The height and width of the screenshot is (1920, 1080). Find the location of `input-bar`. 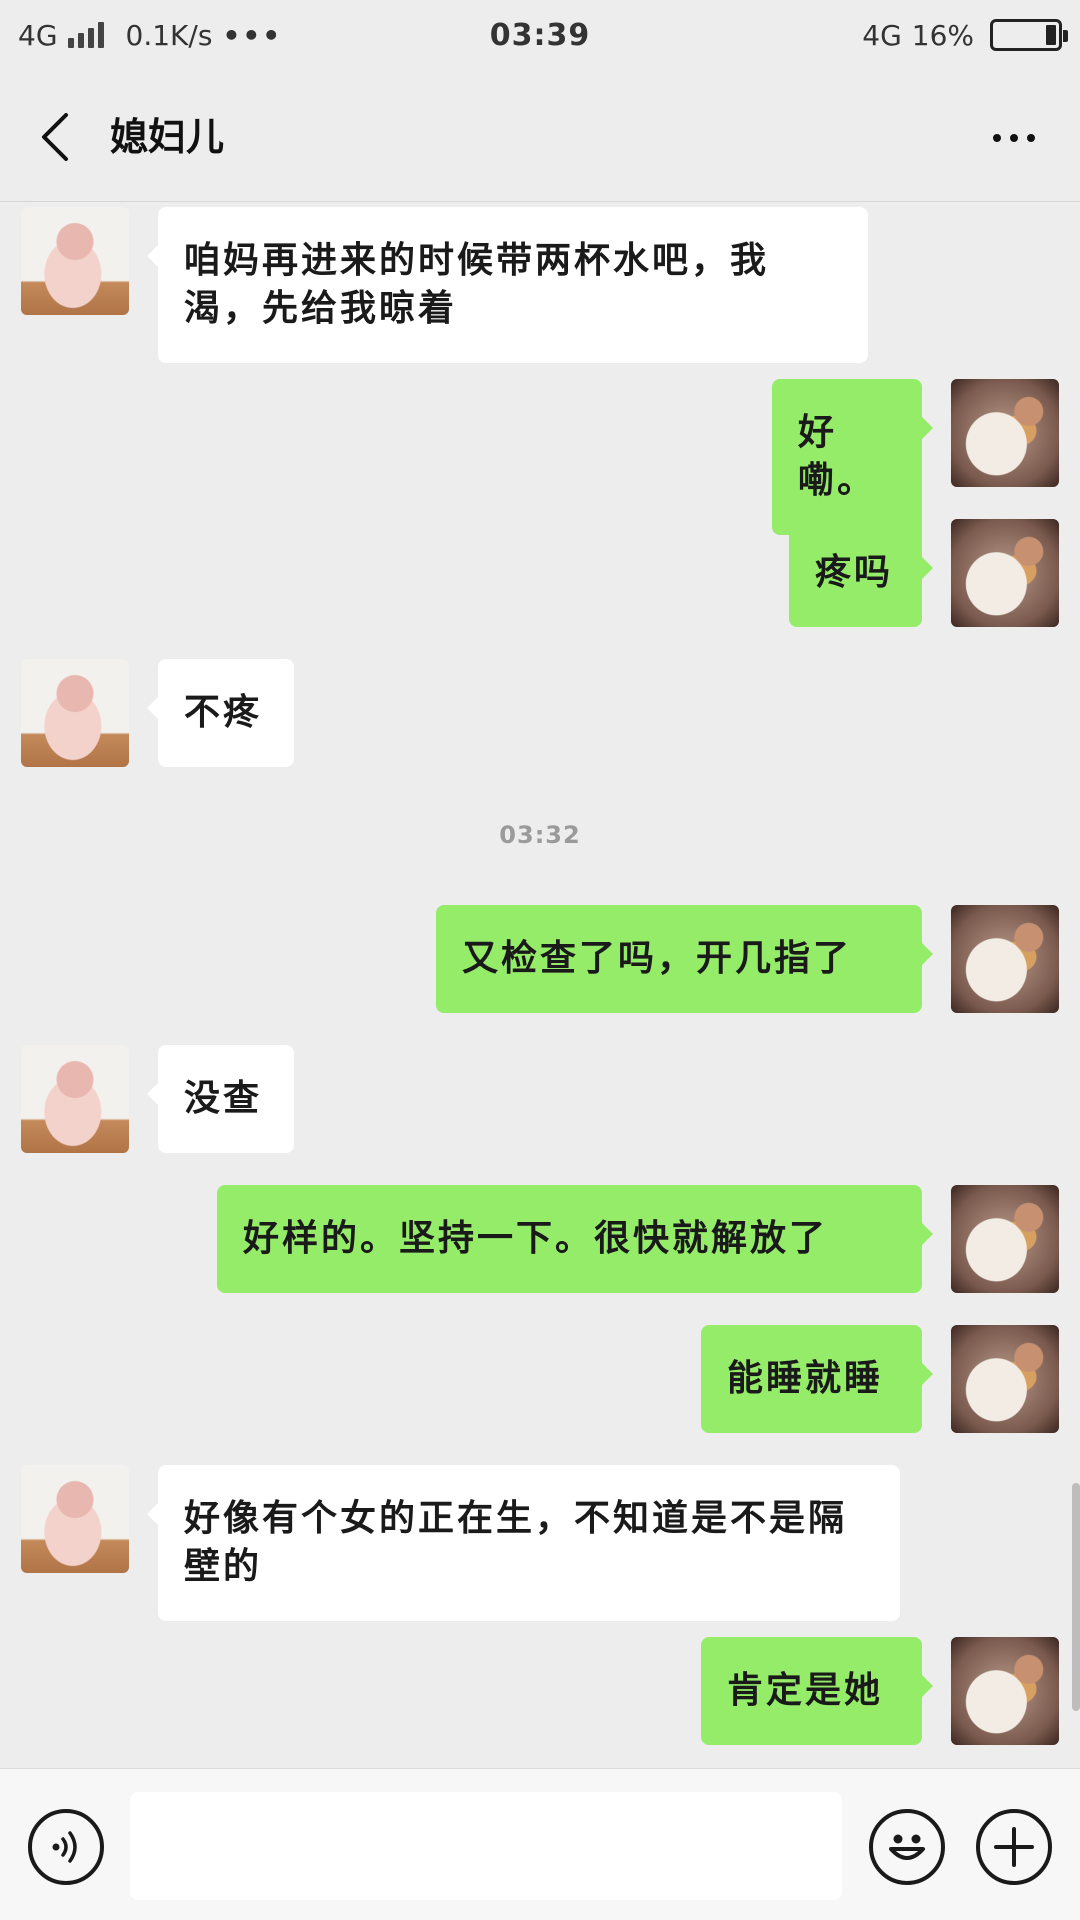

input-bar is located at coordinates (540, 1844).